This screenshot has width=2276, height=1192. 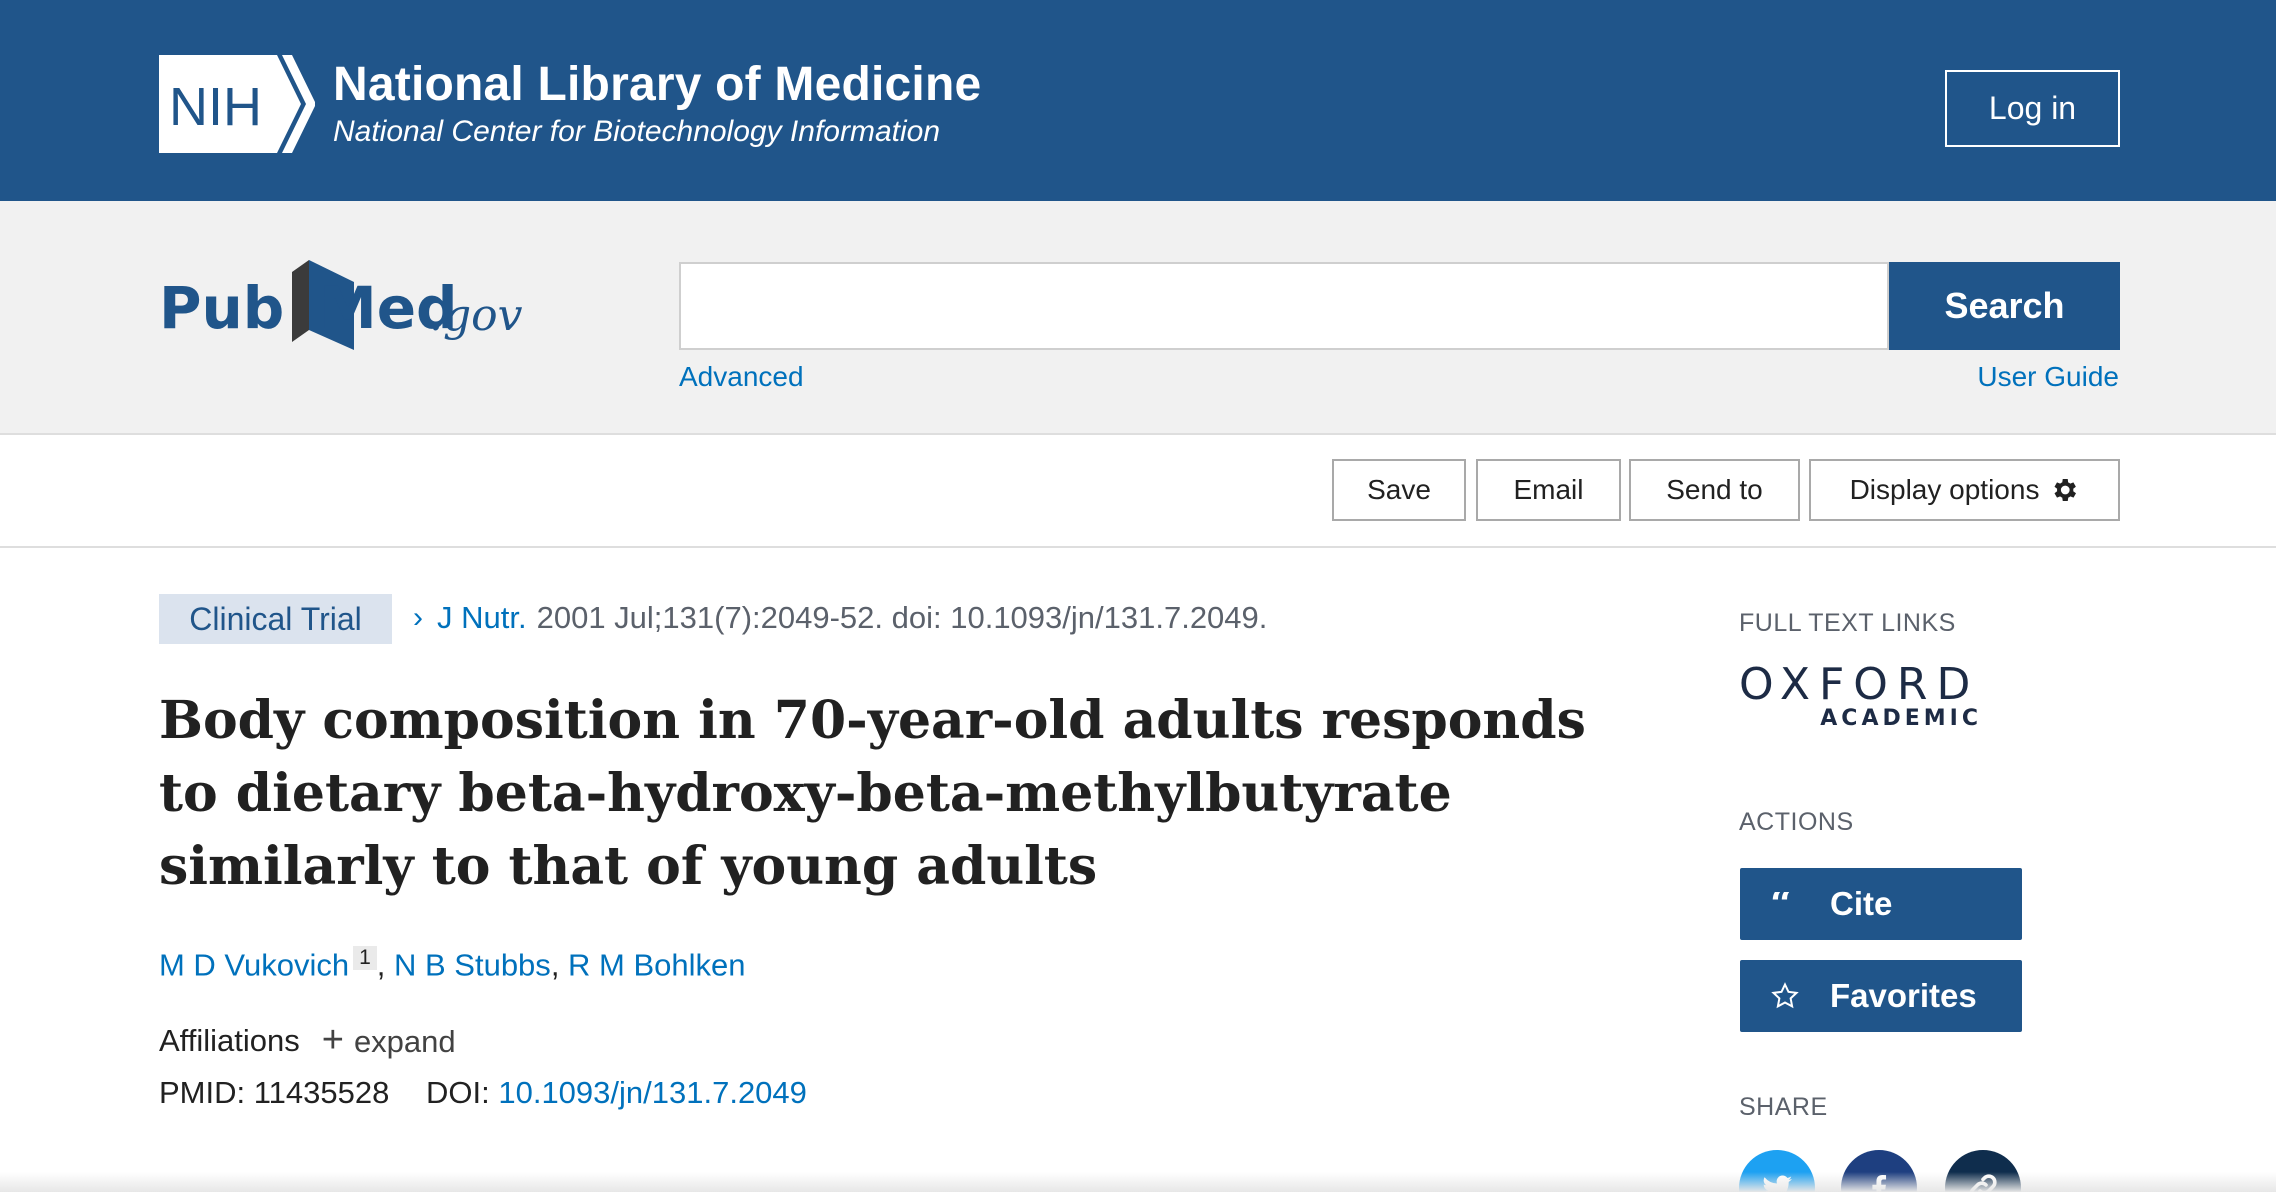 I want to click on send-to-button: Send to, so click(x=1714, y=490).